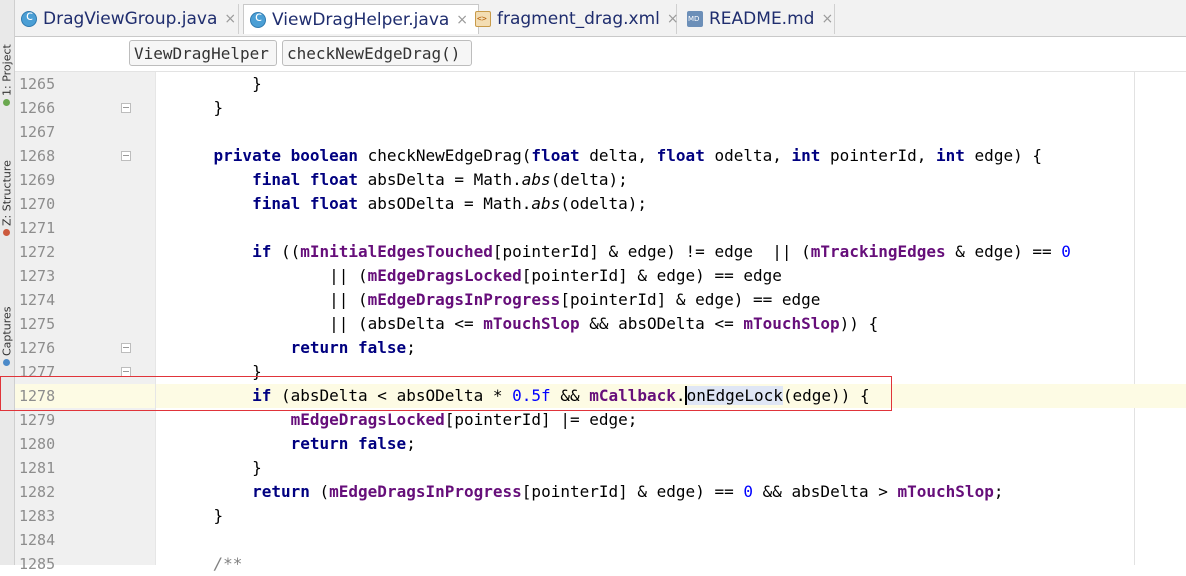 The height and width of the screenshot is (576, 1186). I want to click on line-number-text: 1280, so click(37, 444).